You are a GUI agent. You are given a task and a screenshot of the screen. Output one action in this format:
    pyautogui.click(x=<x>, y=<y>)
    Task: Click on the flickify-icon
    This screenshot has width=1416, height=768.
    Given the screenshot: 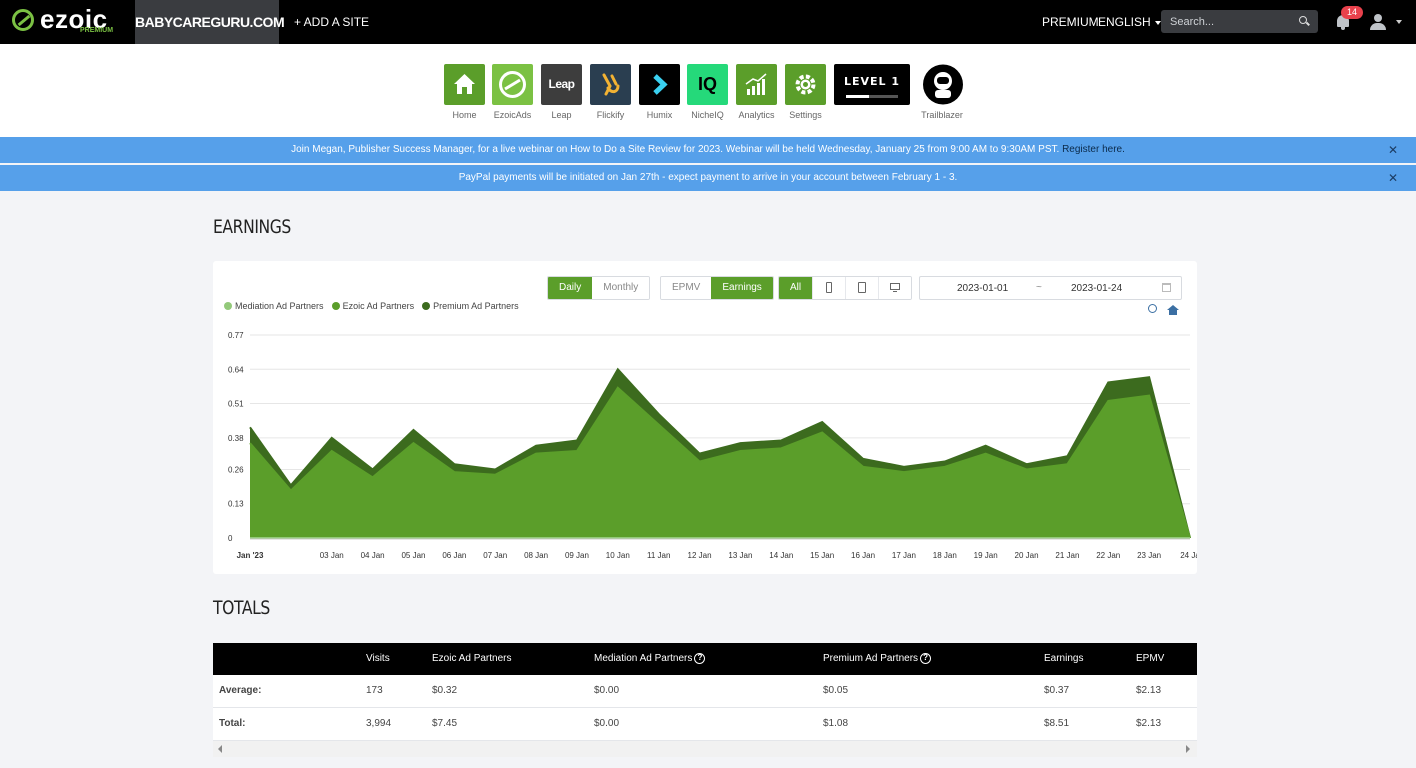 What is the action you would take?
    pyautogui.click(x=610, y=84)
    